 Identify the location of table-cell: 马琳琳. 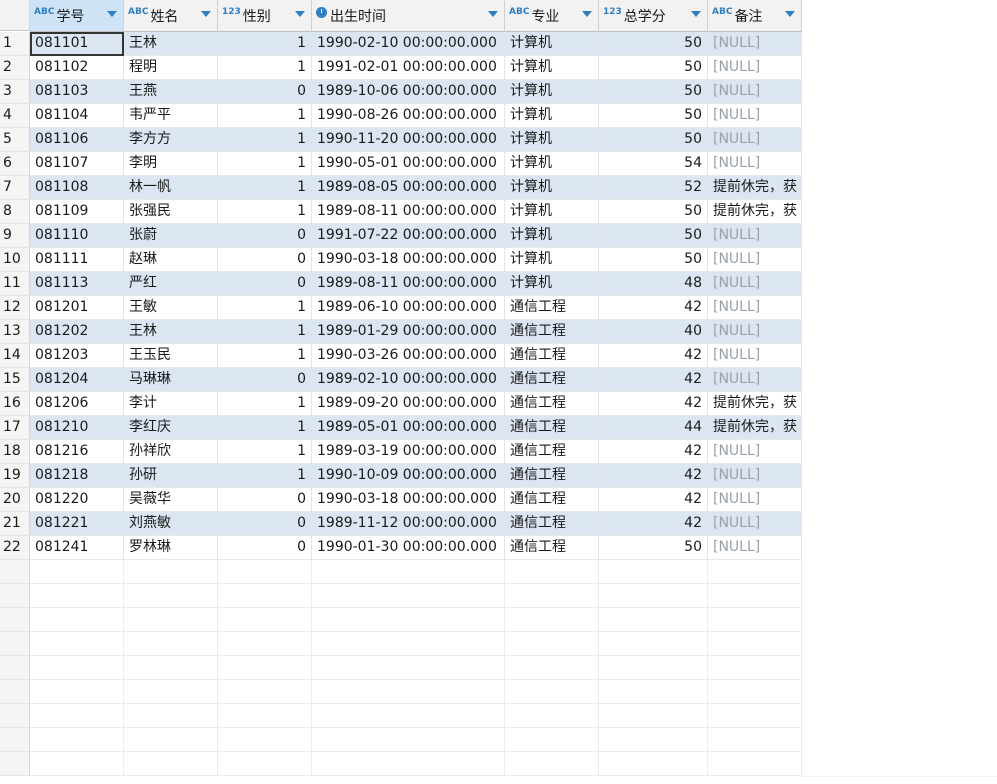
(171, 380).